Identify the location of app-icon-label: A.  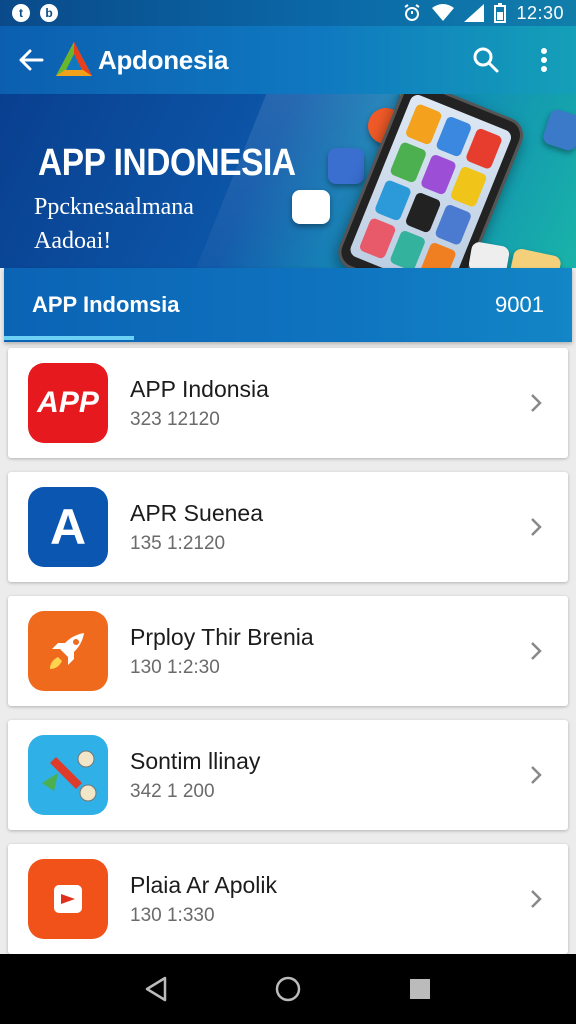
(68, 527).